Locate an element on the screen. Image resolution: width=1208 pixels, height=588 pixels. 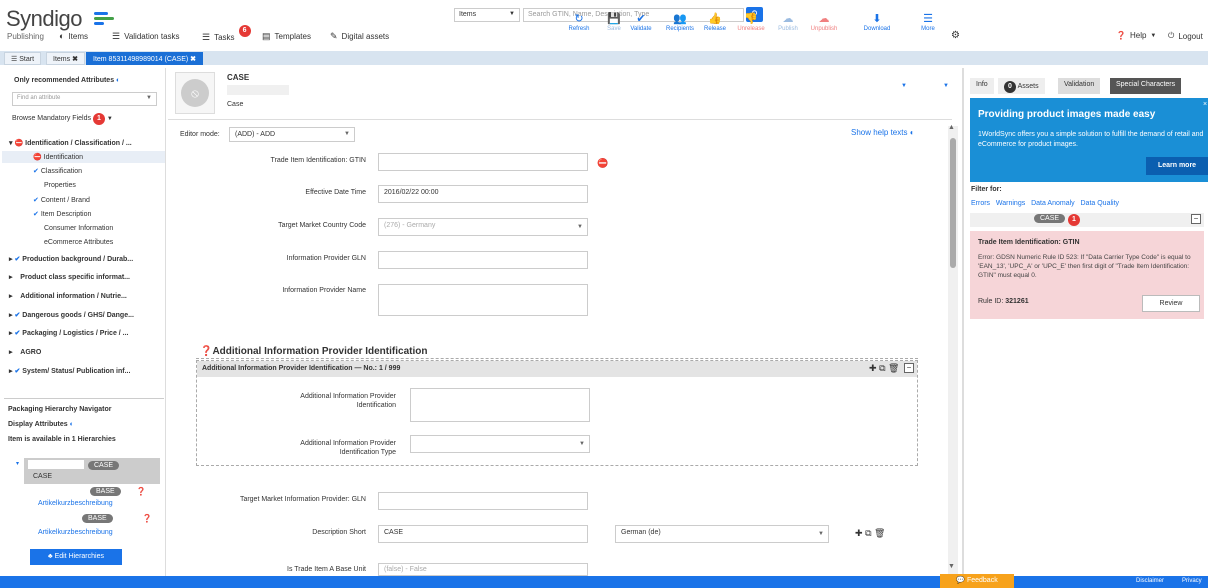
base-unit-select: (false) - False is located at coordinates (483, 569).